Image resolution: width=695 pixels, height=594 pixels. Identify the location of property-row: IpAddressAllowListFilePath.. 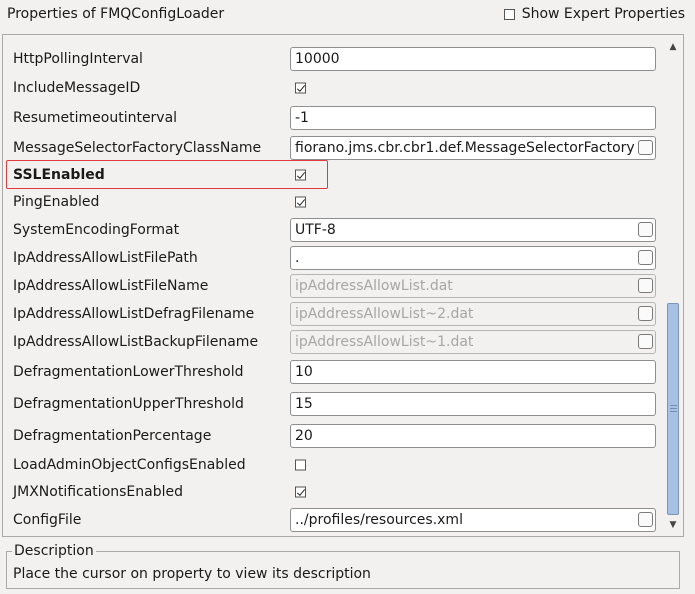
(333, 258).